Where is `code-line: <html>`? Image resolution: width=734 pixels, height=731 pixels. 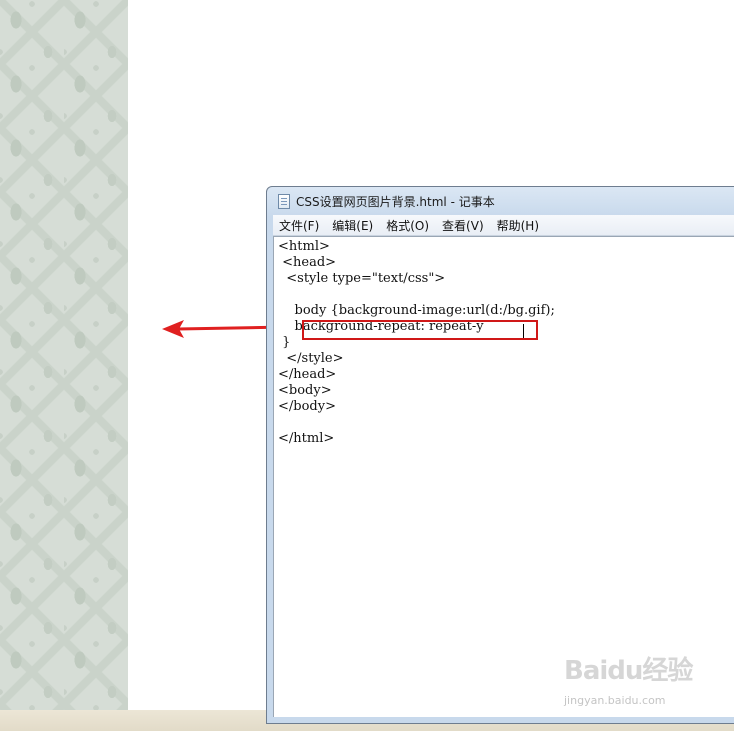
code-line: <html> is located at coordinates (304, 246).